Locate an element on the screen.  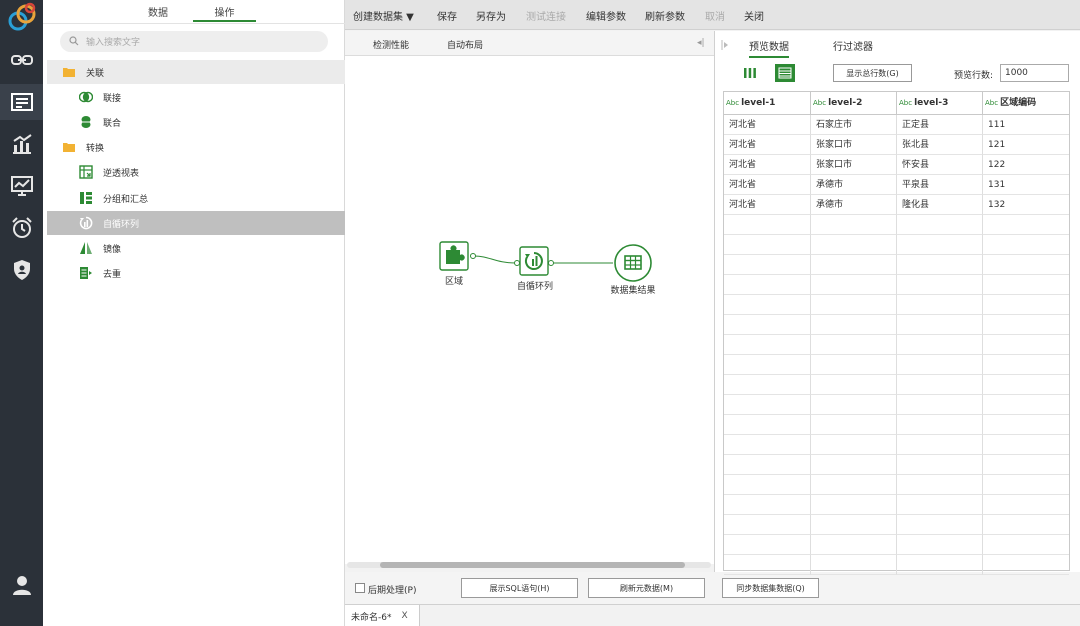
tree-item-unpivot: 逆透视表 is located at coordinates (196, 172).